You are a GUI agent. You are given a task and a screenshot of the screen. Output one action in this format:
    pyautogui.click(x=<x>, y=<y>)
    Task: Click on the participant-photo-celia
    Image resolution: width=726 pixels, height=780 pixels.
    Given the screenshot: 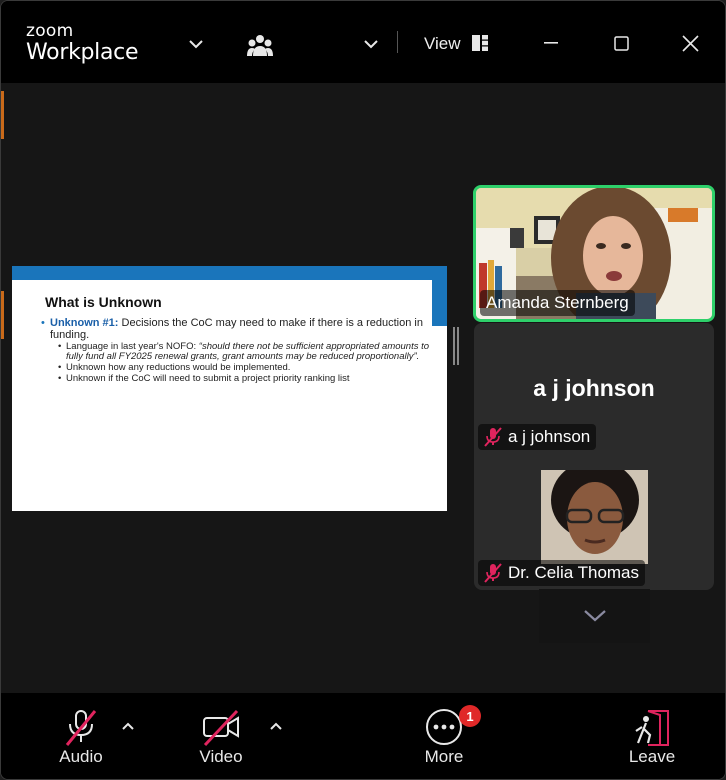 What is the action you would take?
    pyautogui.click(x=594, y=517)
    